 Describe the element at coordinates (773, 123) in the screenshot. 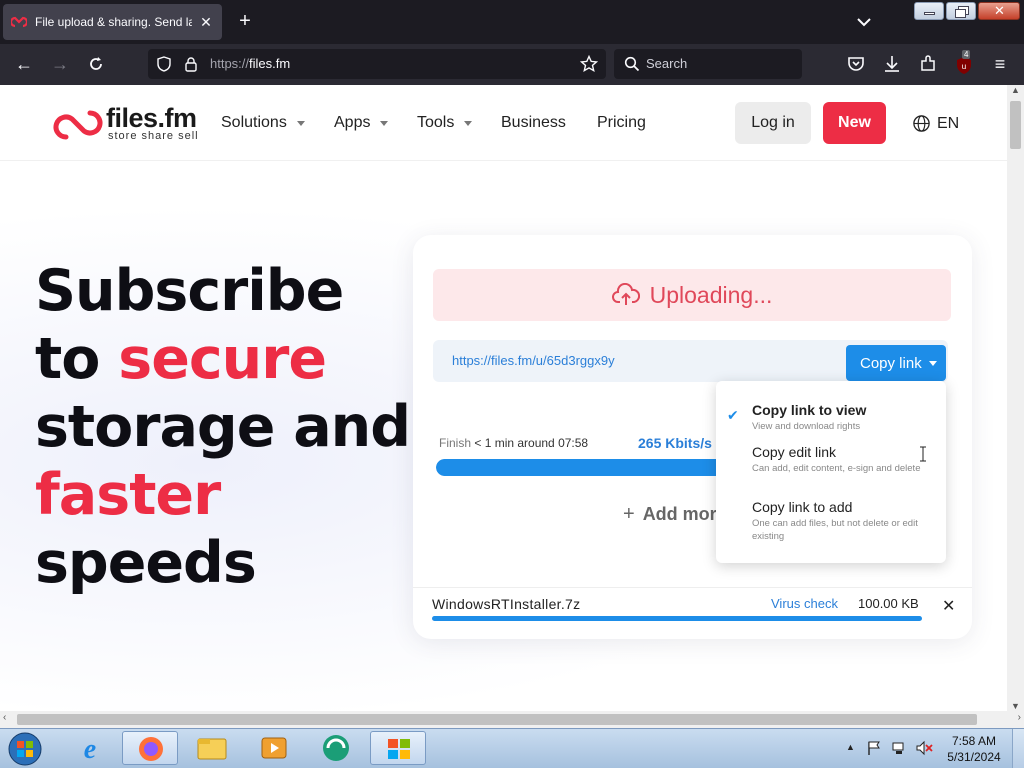

I see `login-button: Log in` at that location.